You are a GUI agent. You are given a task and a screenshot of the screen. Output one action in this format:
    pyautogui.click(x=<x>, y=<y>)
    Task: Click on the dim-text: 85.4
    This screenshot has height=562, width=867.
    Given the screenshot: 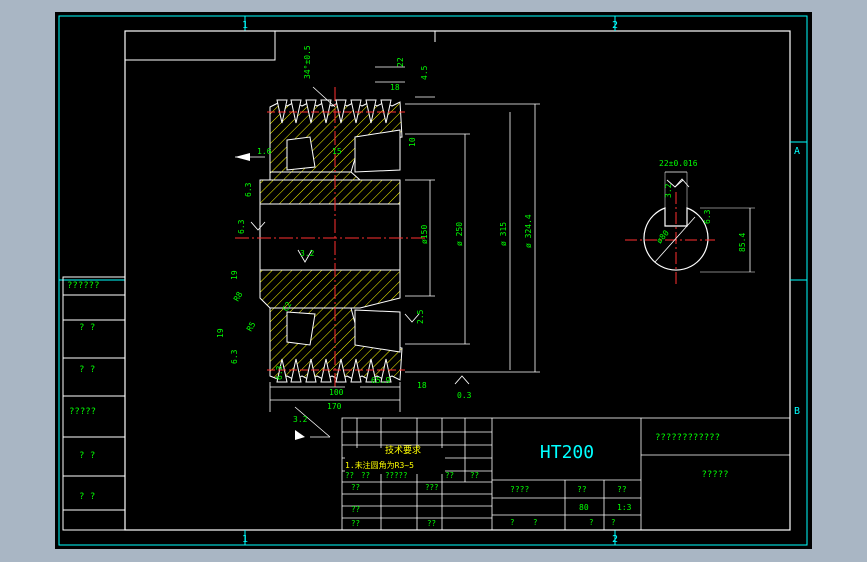 What is the action you would take?
    pyautogui.click(x=742, y=242)
    